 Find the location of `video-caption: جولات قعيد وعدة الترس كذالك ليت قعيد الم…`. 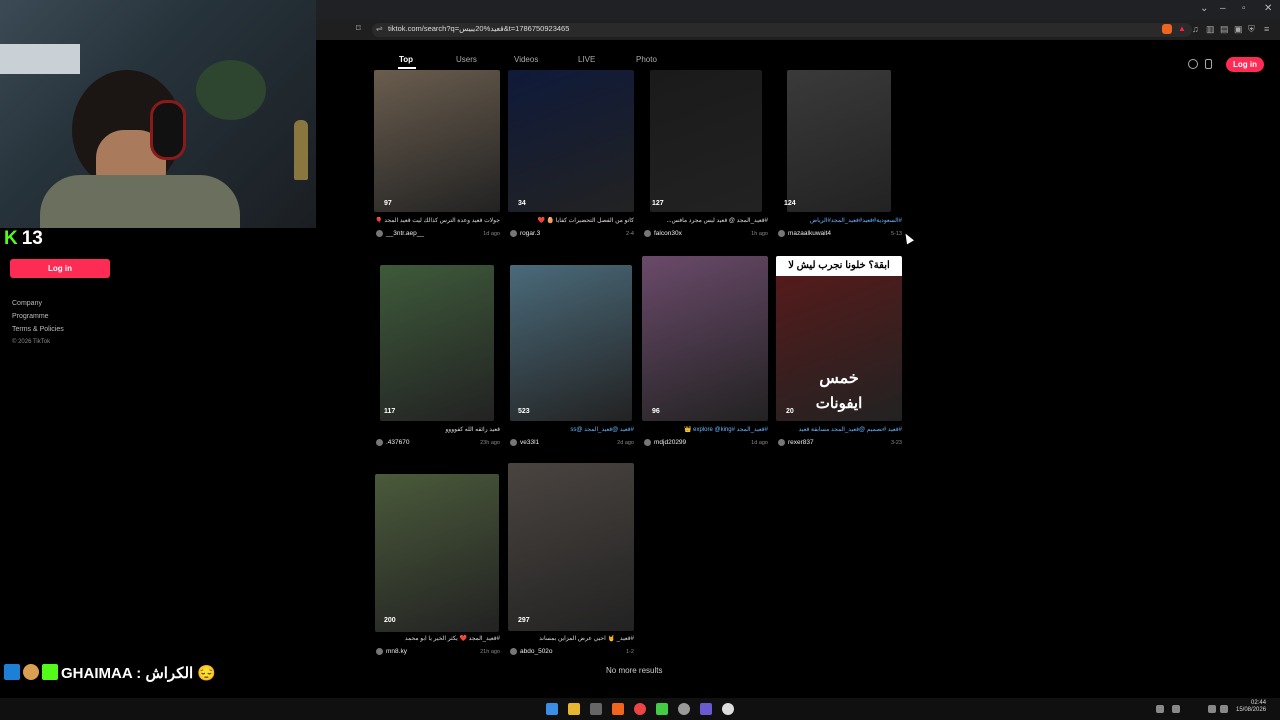

video-caption: جولات قعيد وعدة الترس كذالك ليت قعيد الم… is located at coordinates (437, 220).